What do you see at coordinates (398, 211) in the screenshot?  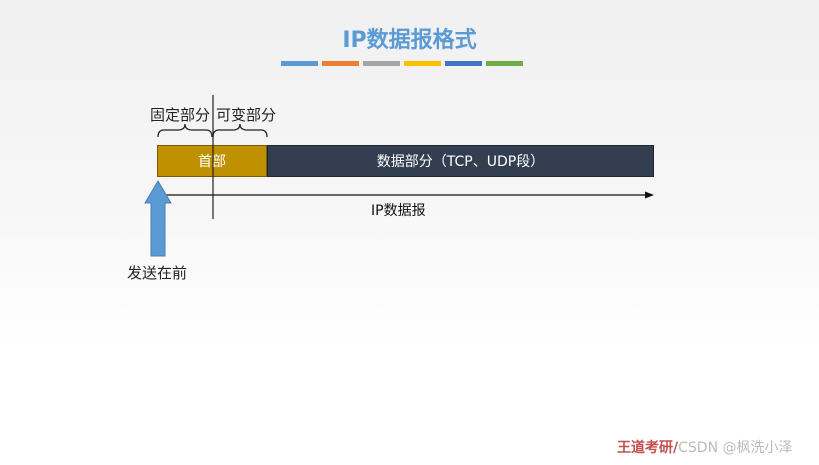 I see `ip-datagram-label: IP数据报` at bounding box center [398, 211].